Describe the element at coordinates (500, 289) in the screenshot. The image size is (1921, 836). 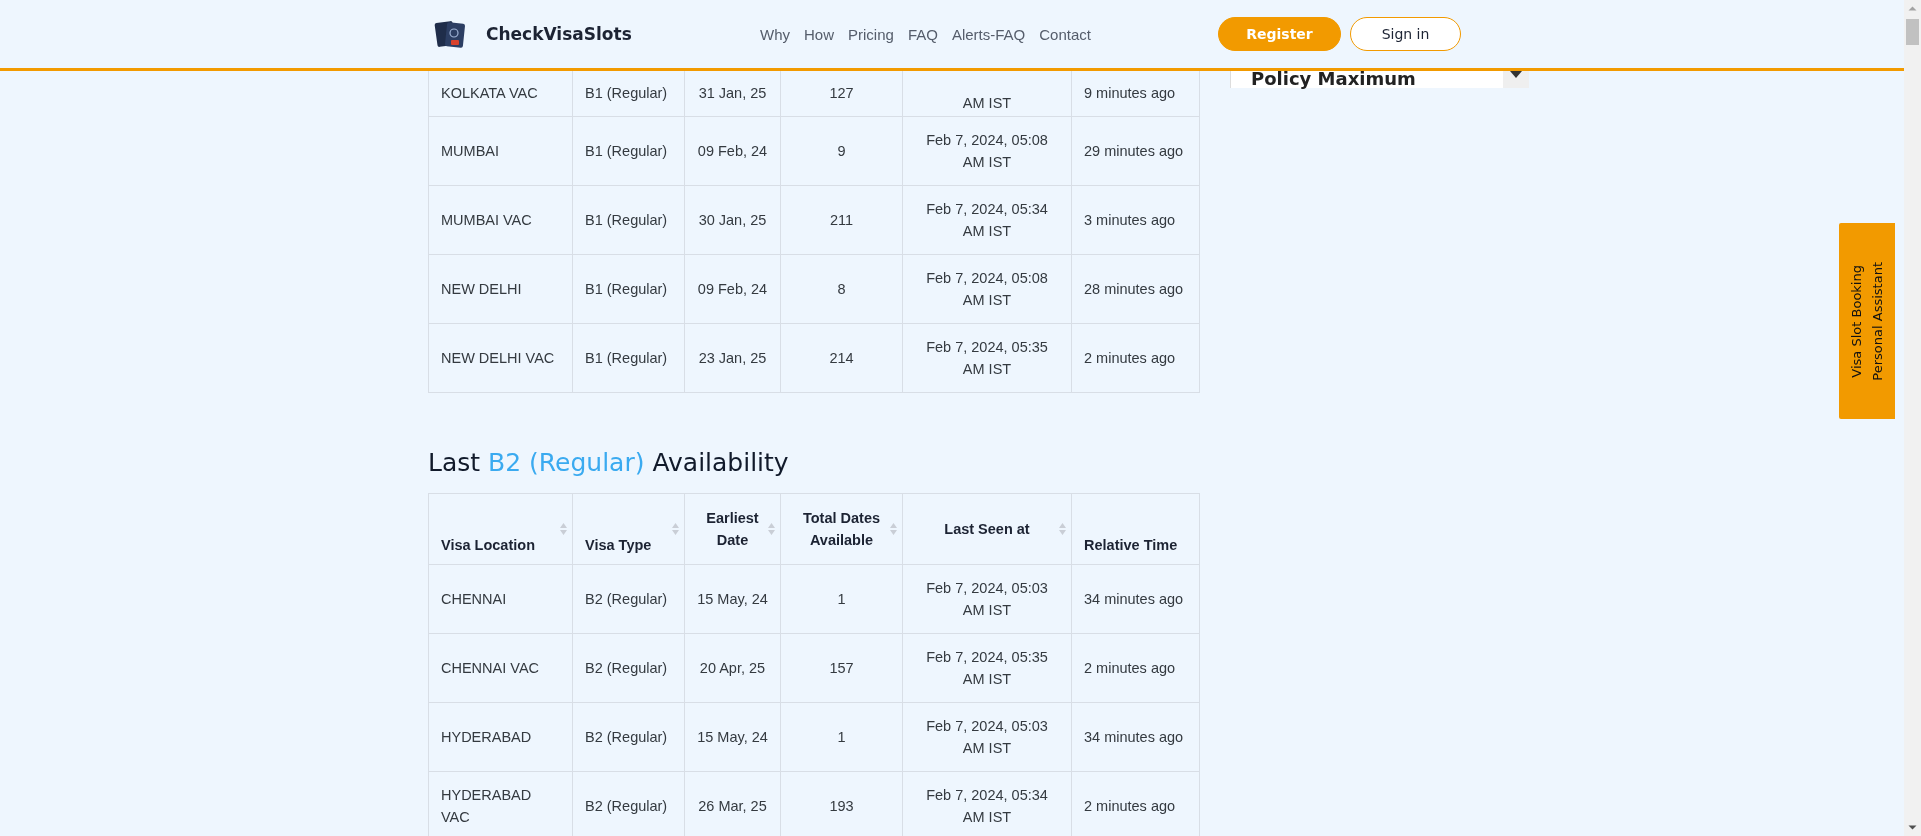
I see `table-cell: NEW DELHI` at that location.